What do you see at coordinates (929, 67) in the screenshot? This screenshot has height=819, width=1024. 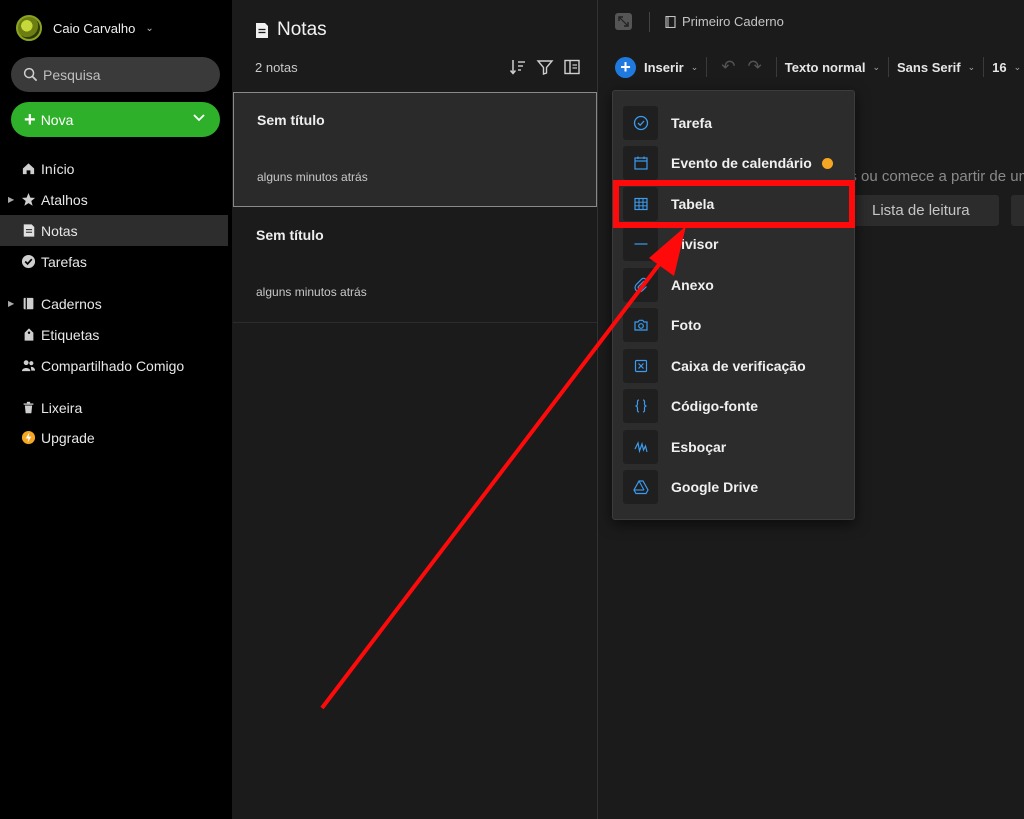 I see `font-family-select: Sans Serif` at bounding box center [929, 67].